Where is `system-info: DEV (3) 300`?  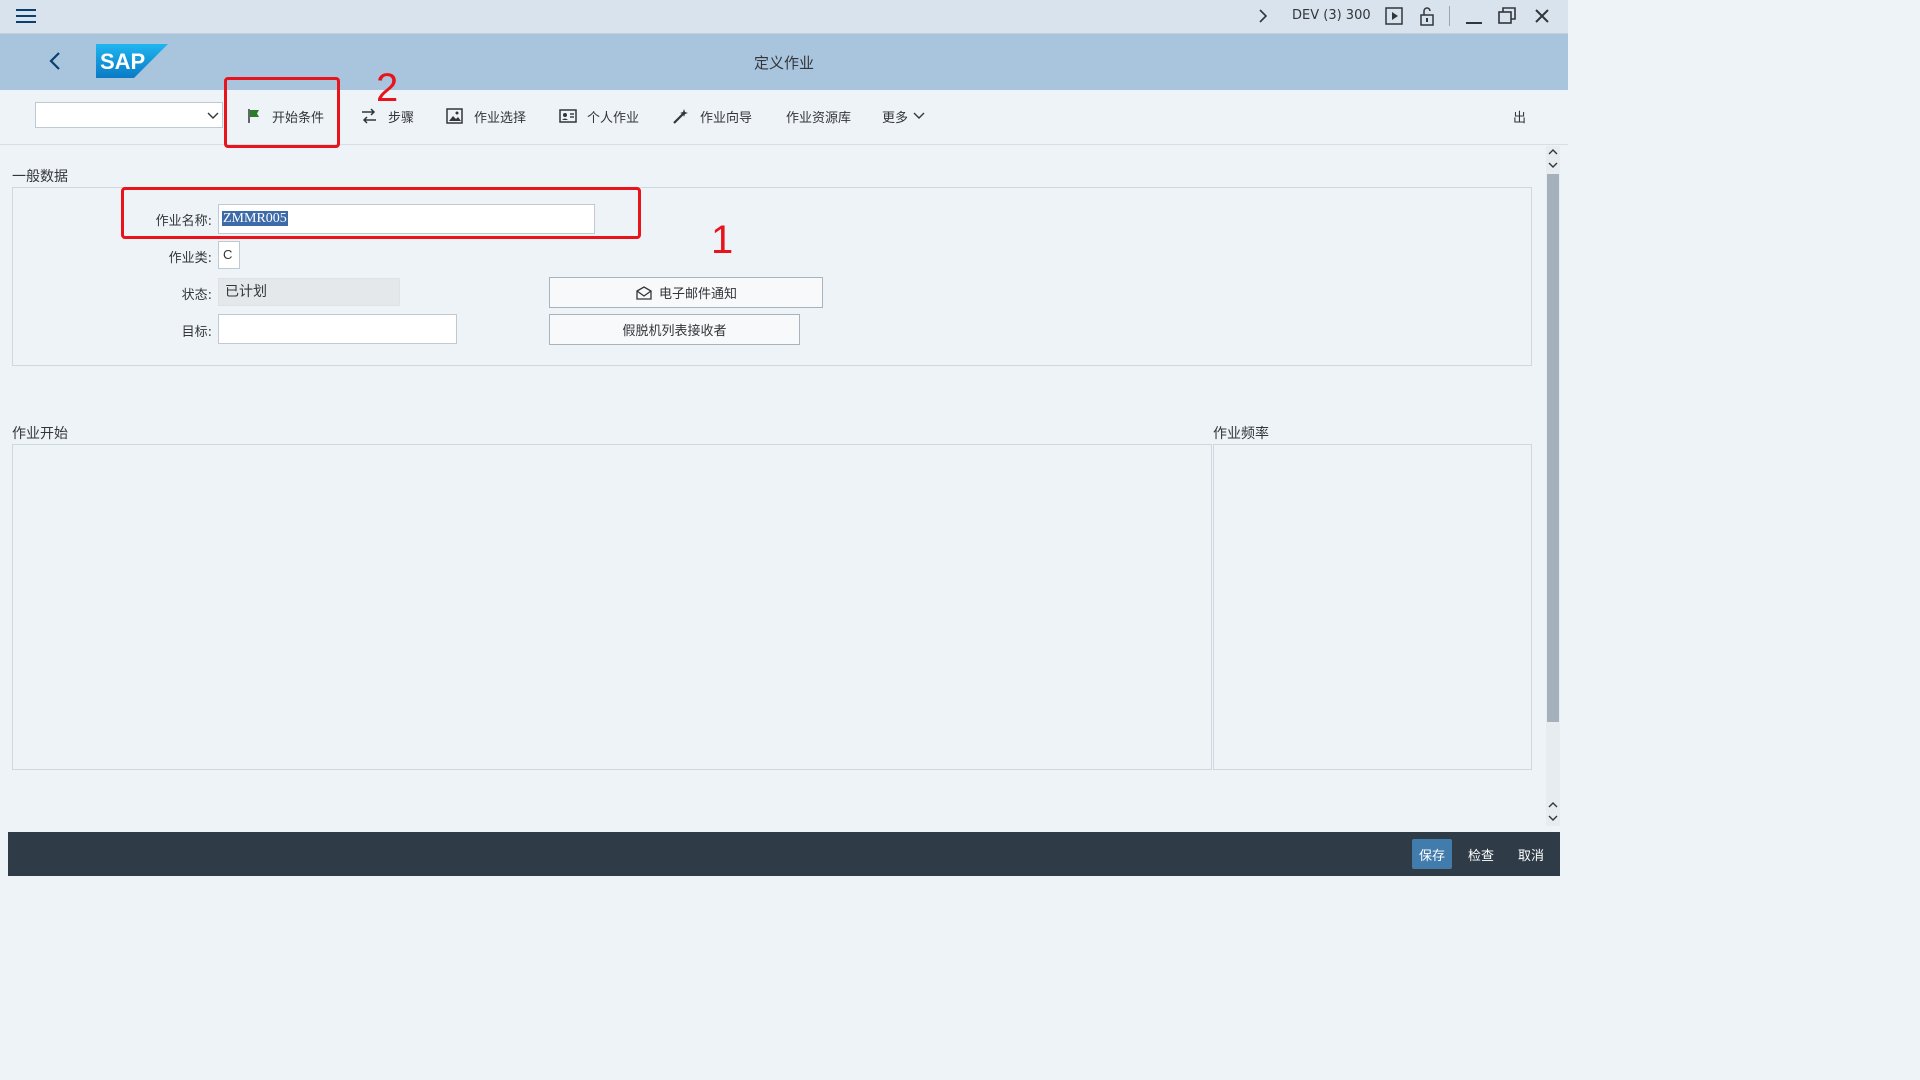
system-info: DEV (3) 300 is located at coordinates (1331, 15).